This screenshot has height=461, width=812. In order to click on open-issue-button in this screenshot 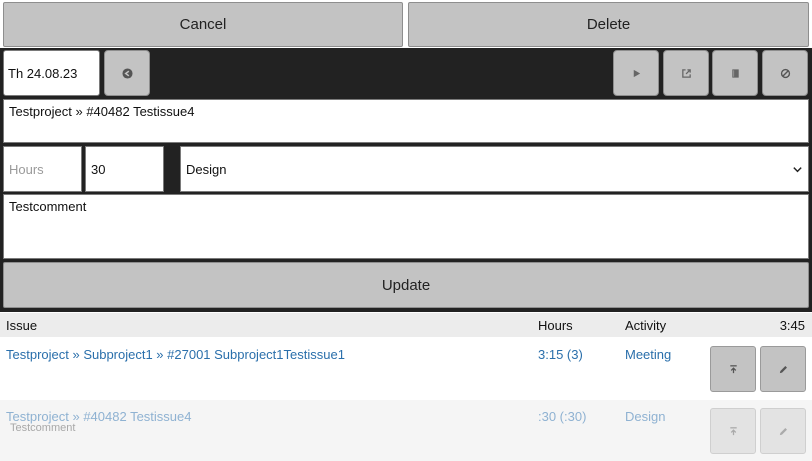, I will do `click(686, 73)`.